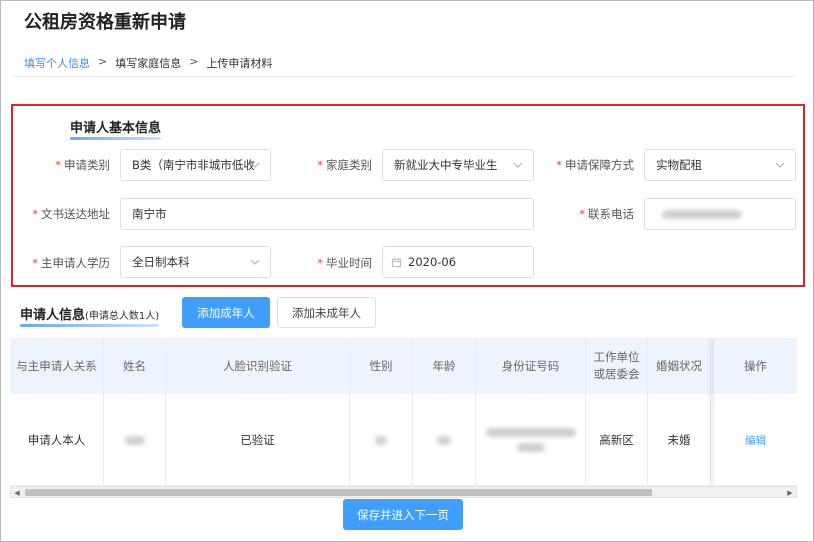 Image resolution: width=814 pixels, height=542 pixels. Describe the element at coordinates (226, 312) in the screenshot. I see `add-adult-button: 添加成年人` at that location.